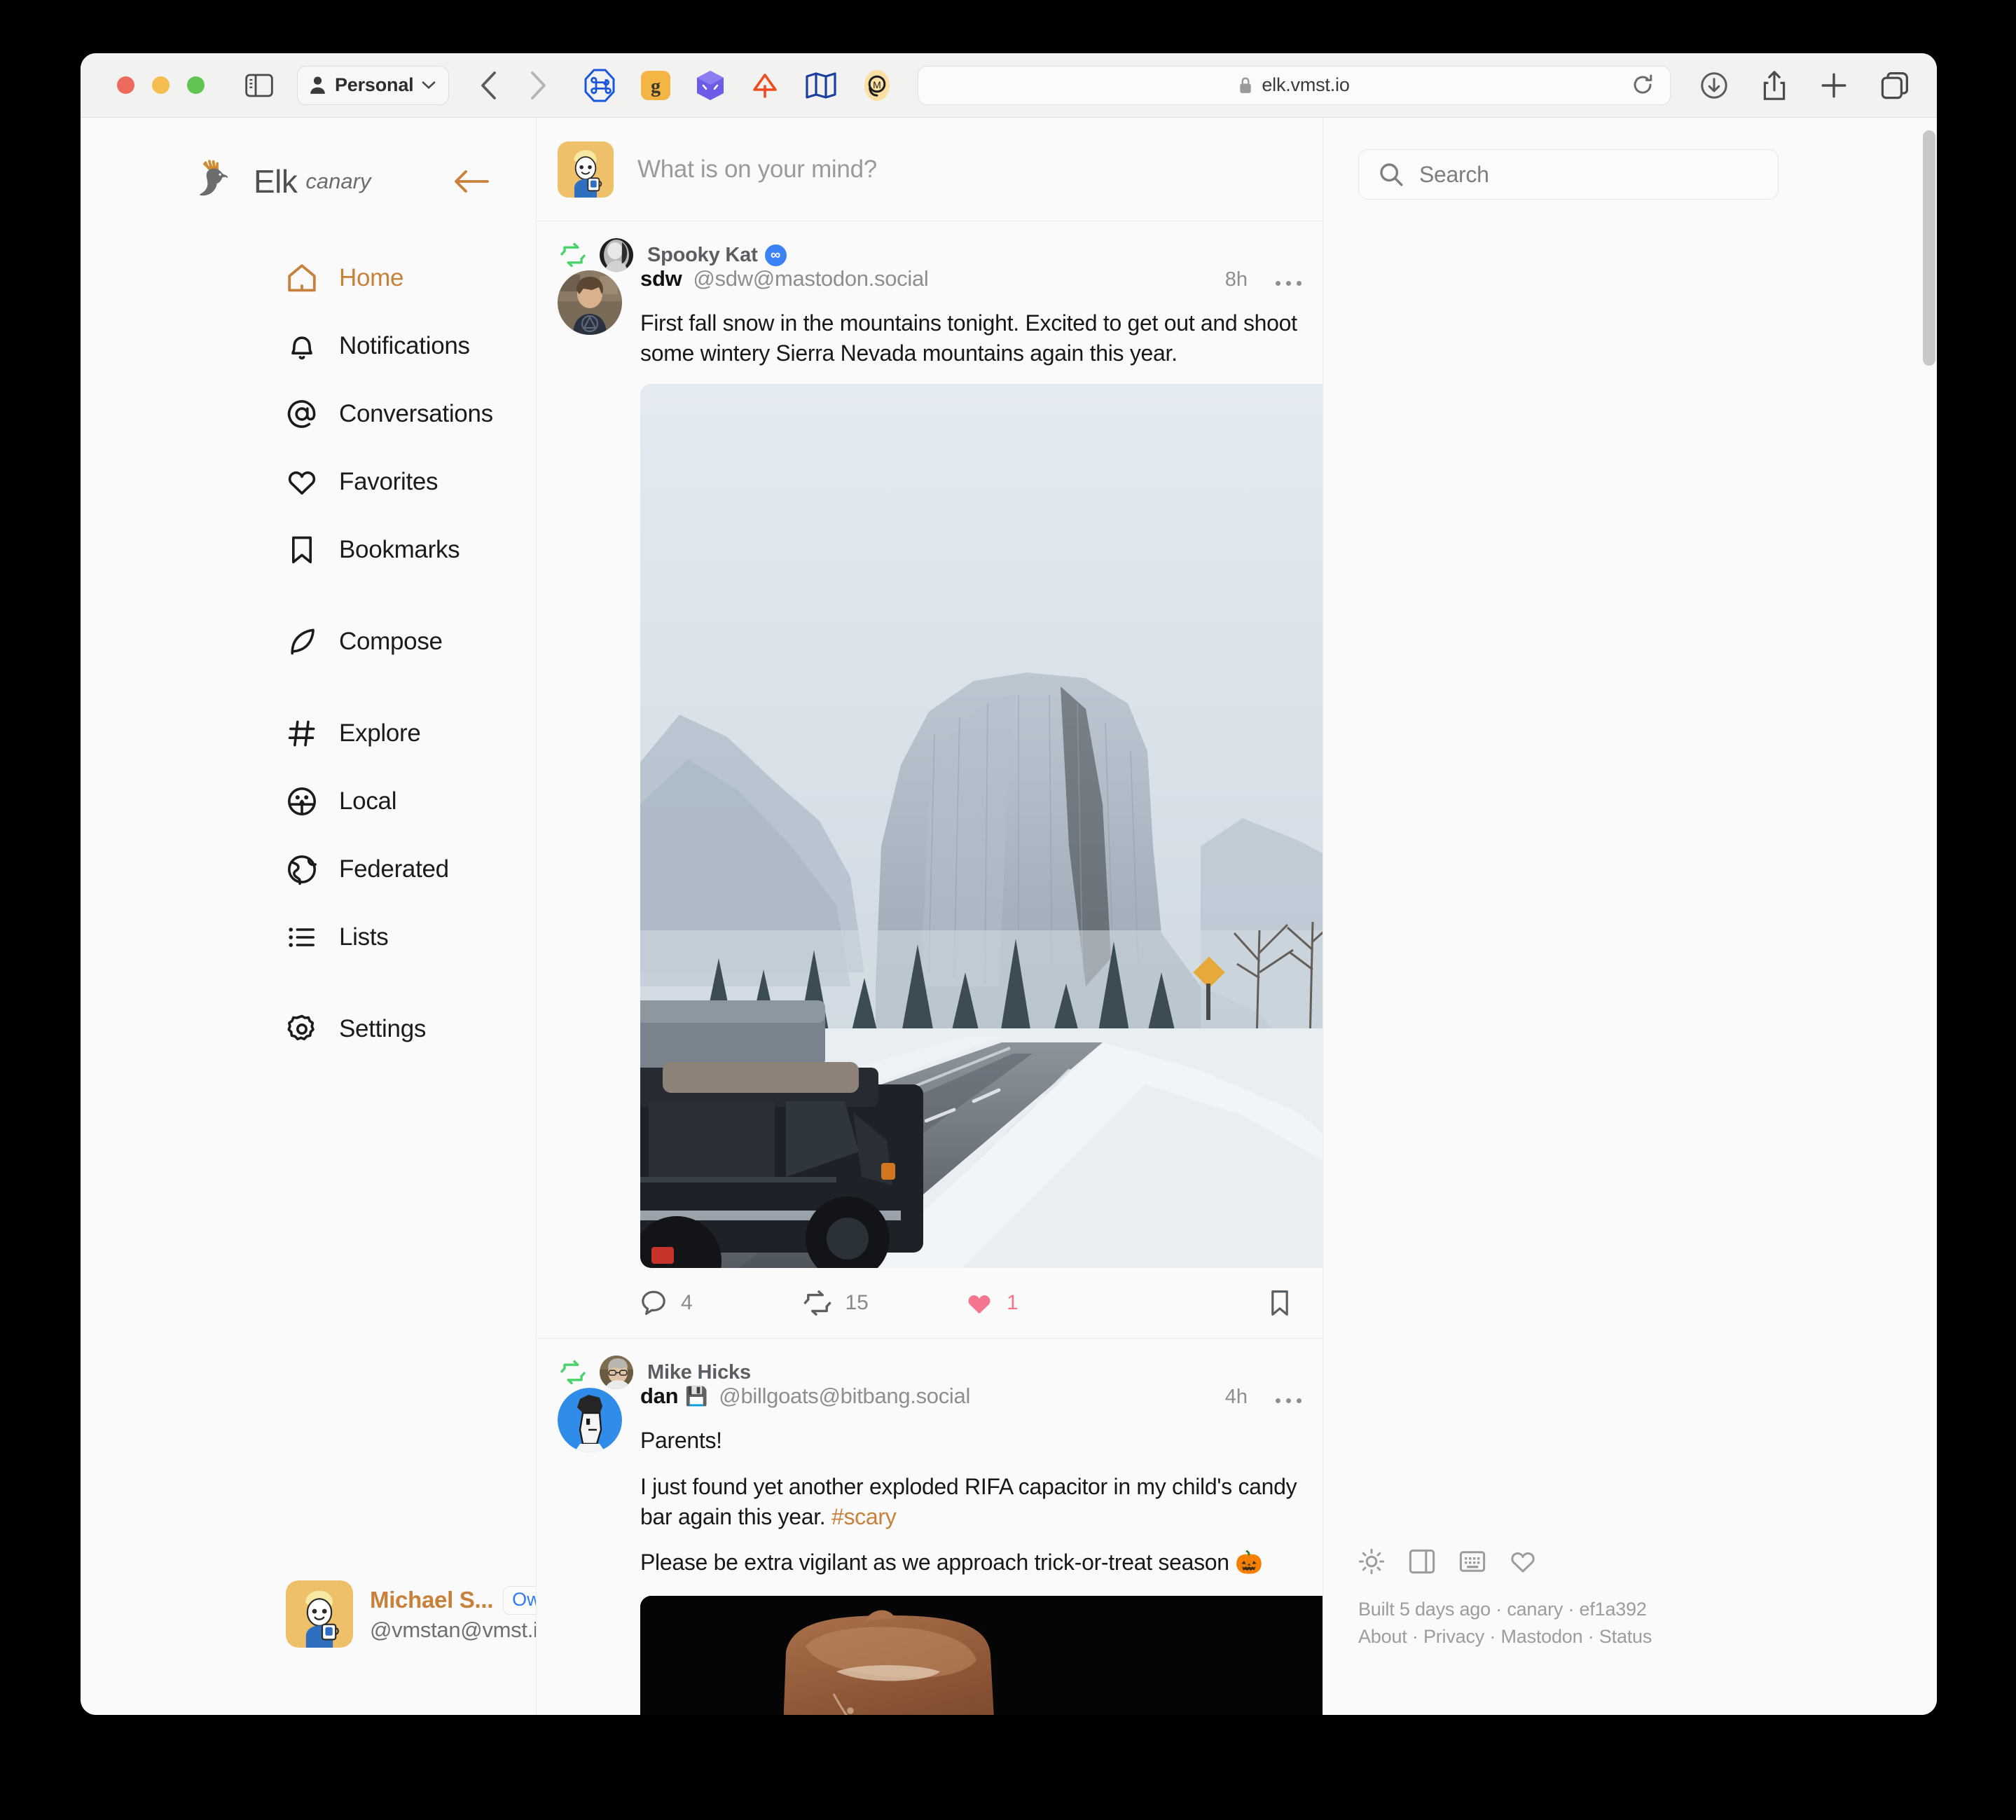 The height and width of the screenshot is (1820, 2016). I want to click on bookmark-button, so click(1210, 1303).